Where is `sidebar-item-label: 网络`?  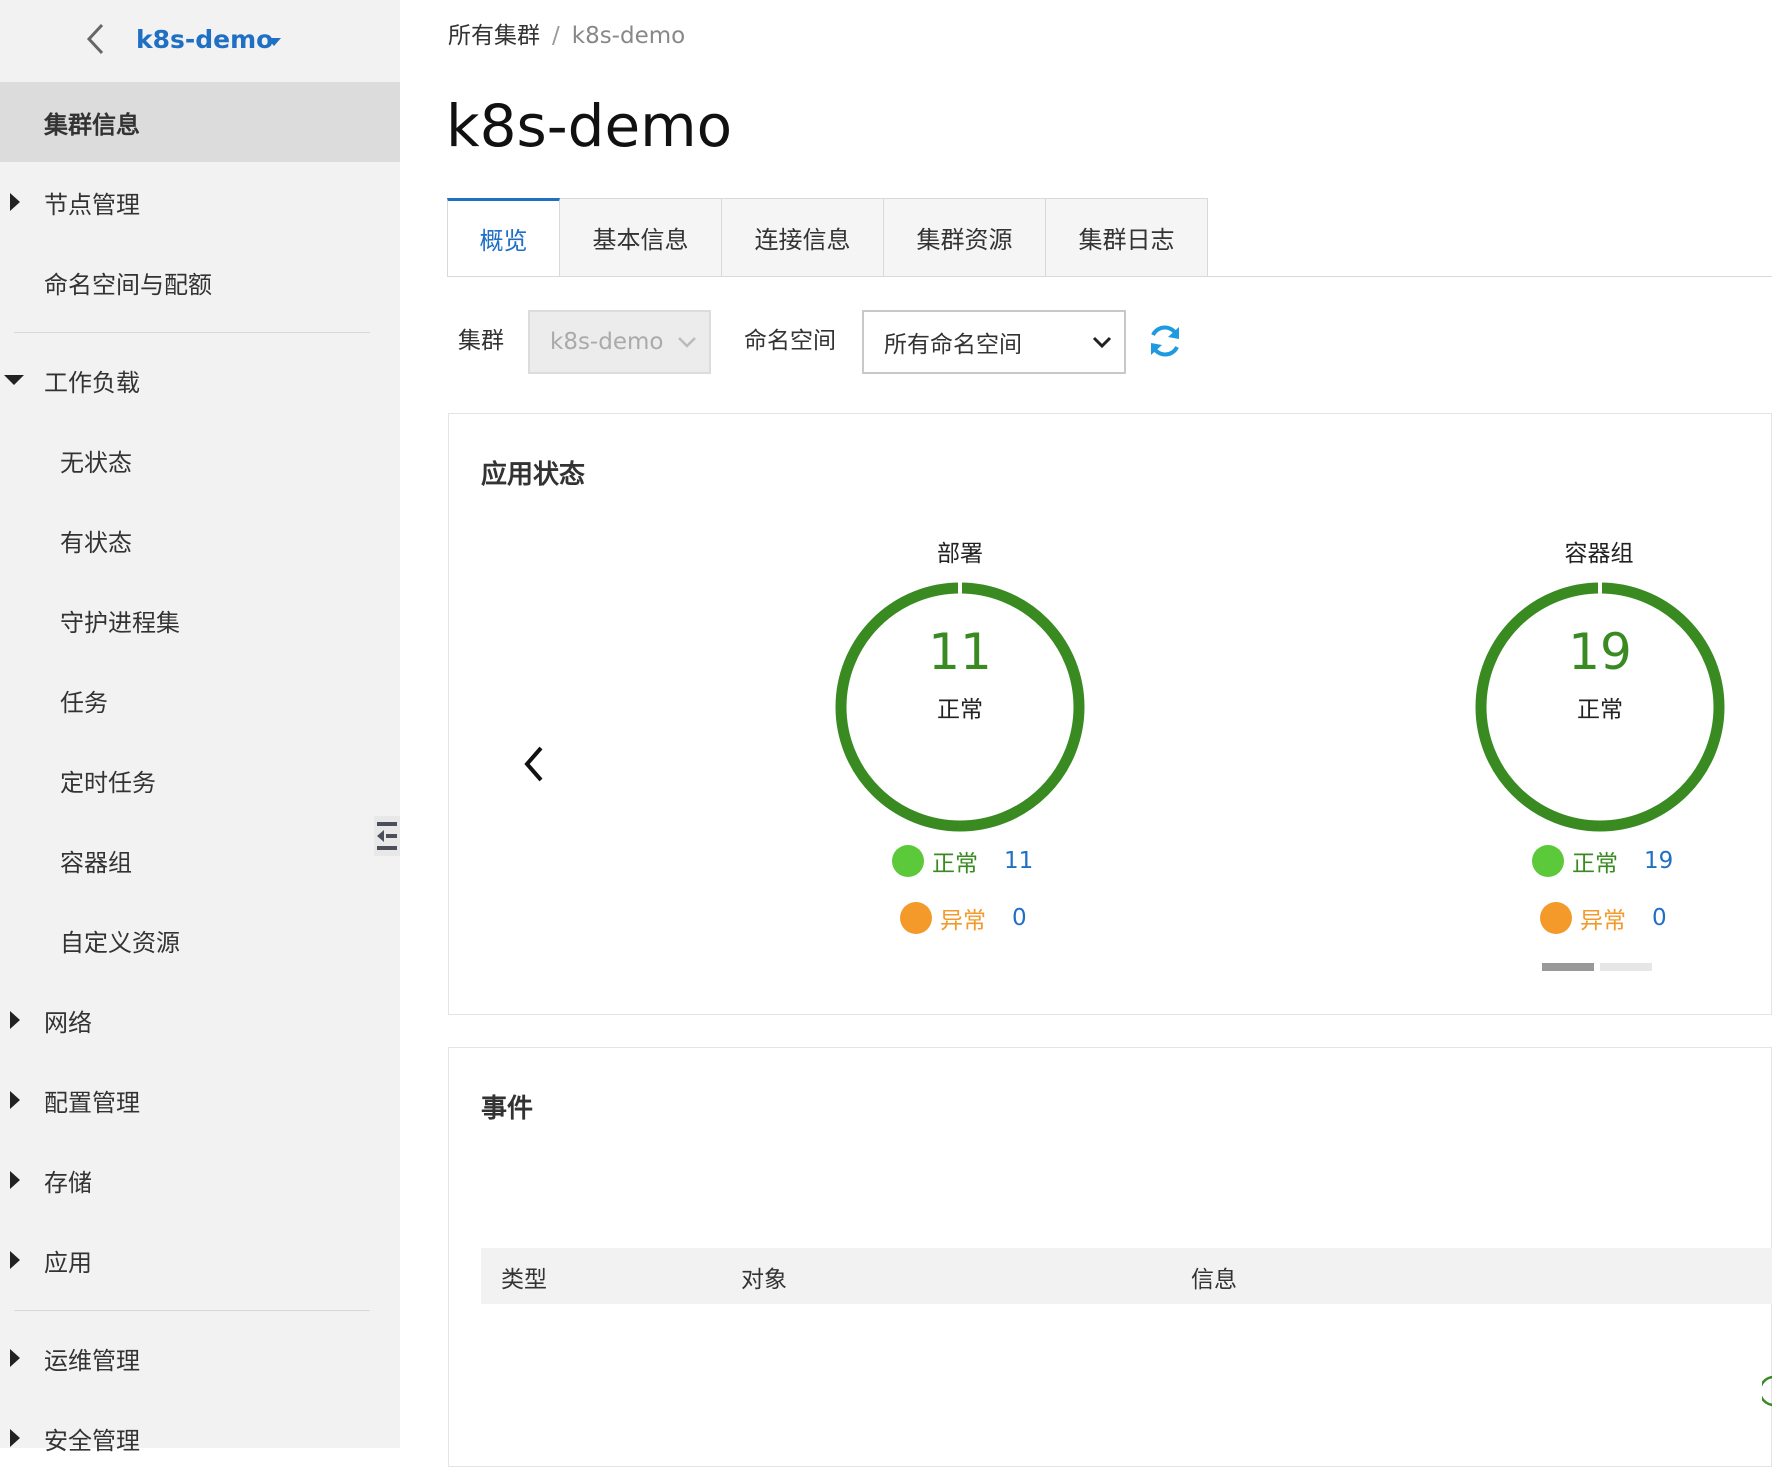
sidebar-item-label: 网络 is located at coordinates (68, 1022).